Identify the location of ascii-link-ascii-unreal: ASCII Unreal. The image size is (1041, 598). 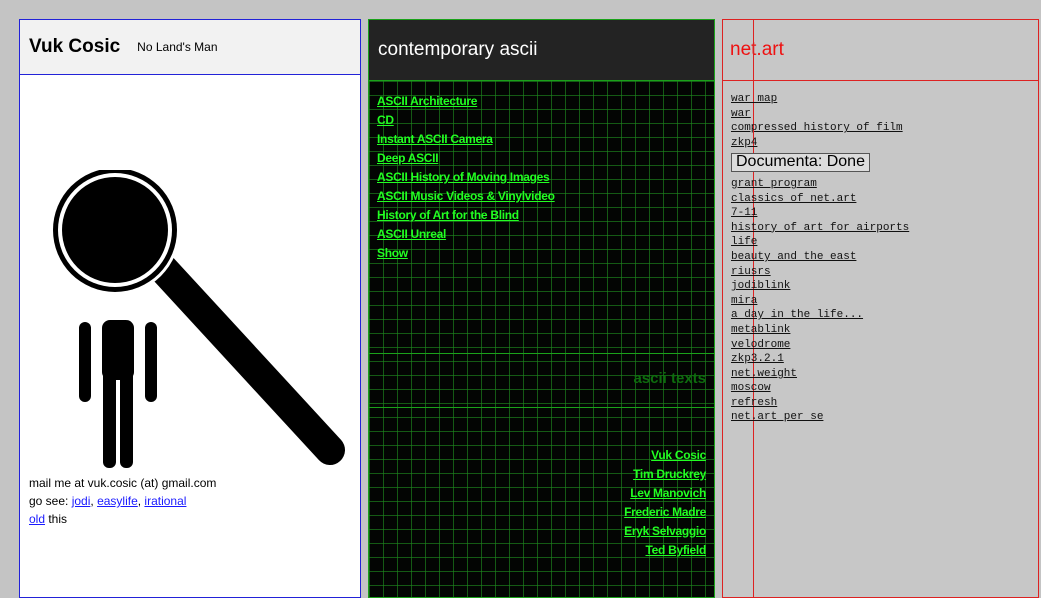
(466, 234).